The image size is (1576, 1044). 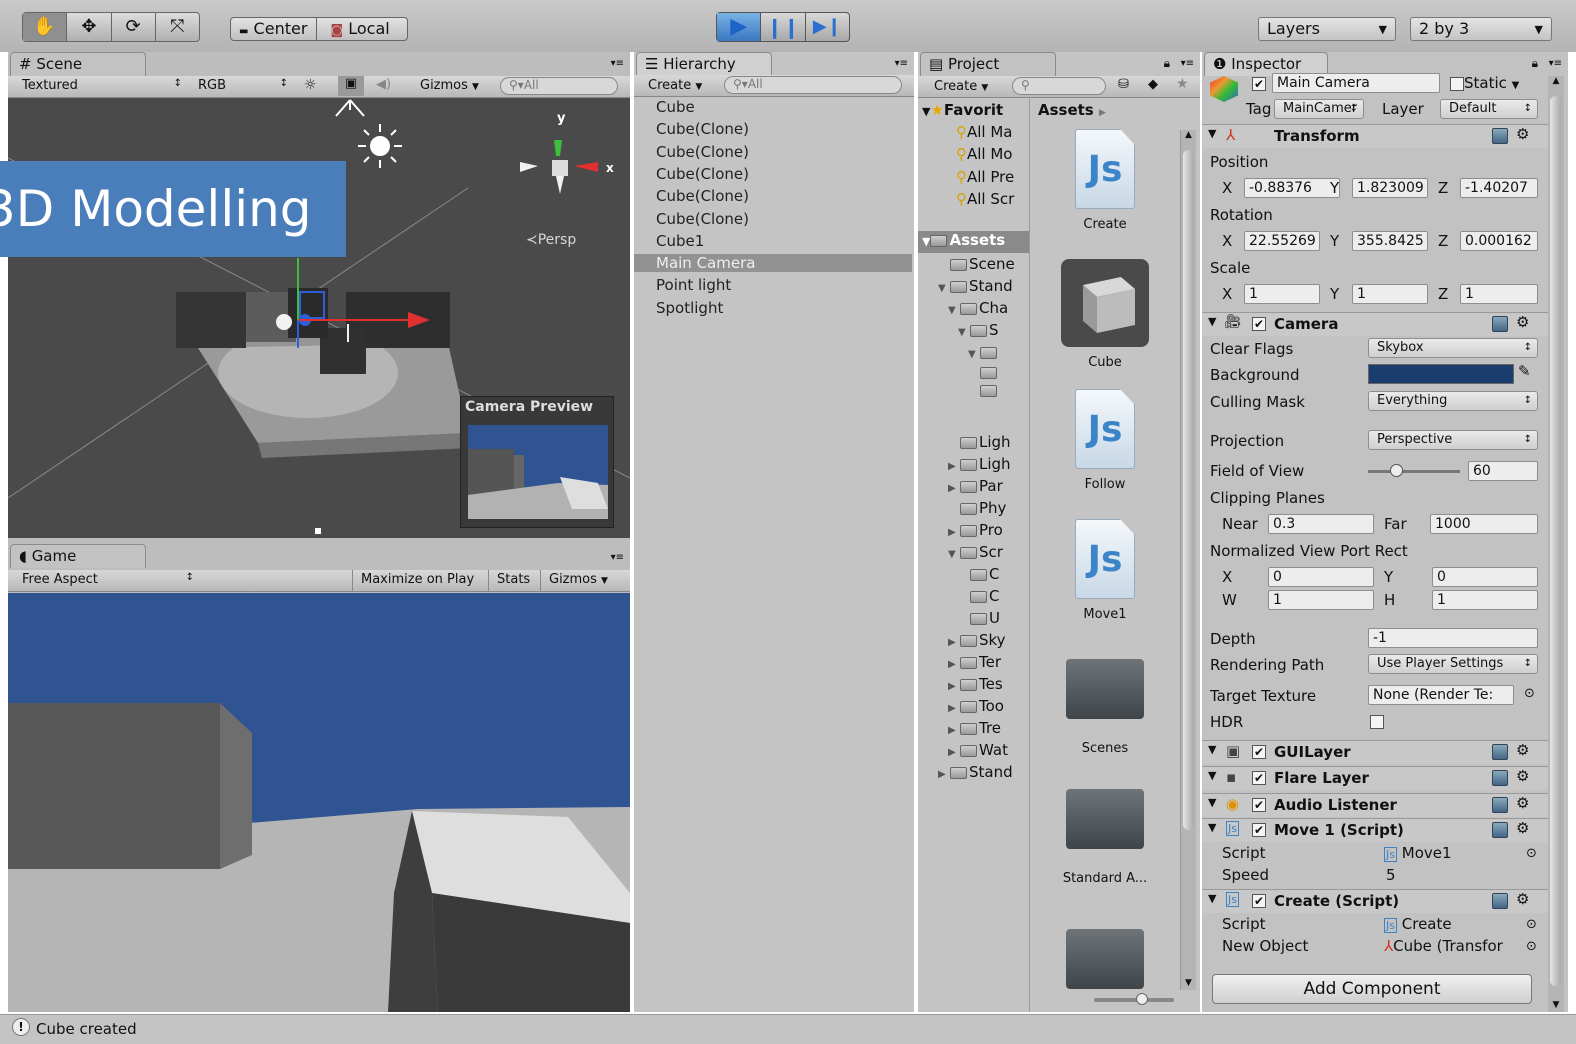 I want to click on background-color-swatch, so click(x=1441, y=374).